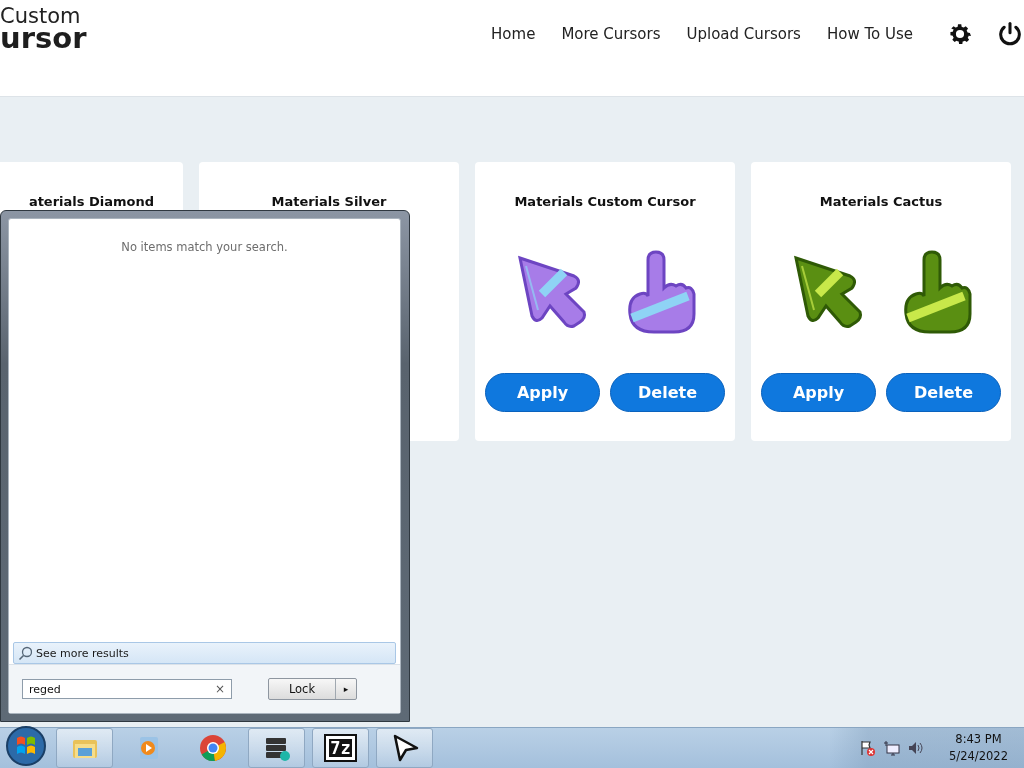 The width and height of the screenshot is (1024, 768). Describe the element at coordinates (43, 38) in the screenshot. I see `logo-text: ursor` at that location.